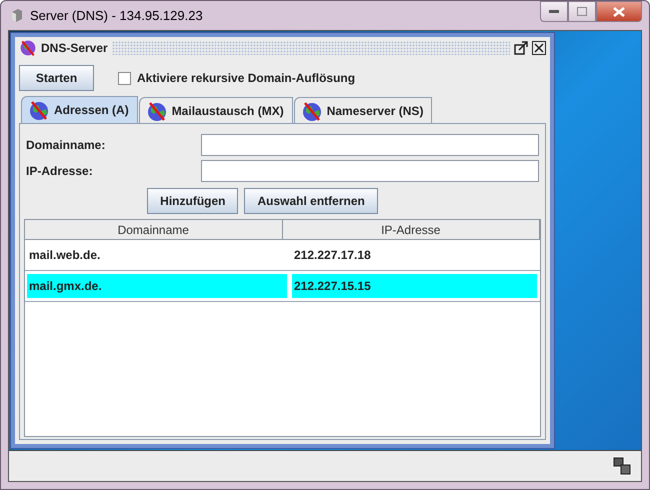  I want to click on start-button: Starten, so click(56, 78).